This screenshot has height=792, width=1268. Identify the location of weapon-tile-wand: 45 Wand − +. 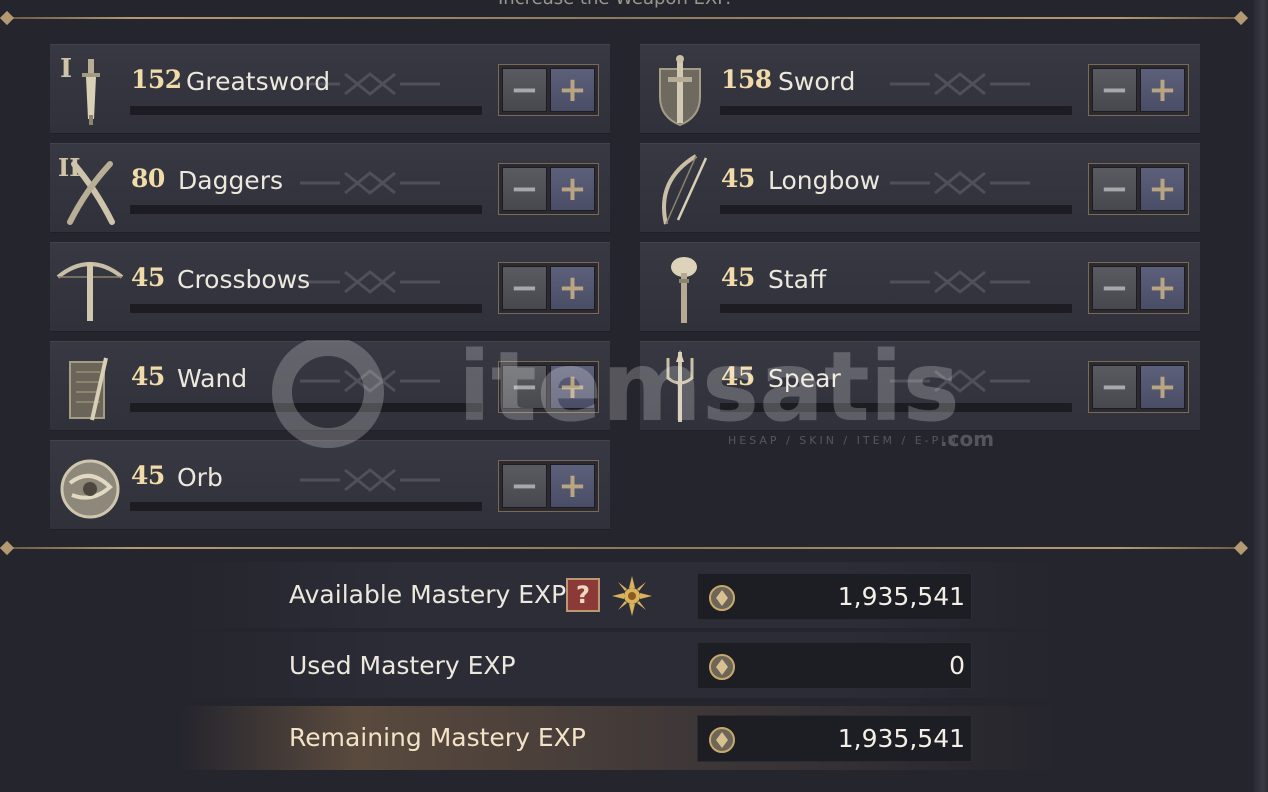
(330, 386).